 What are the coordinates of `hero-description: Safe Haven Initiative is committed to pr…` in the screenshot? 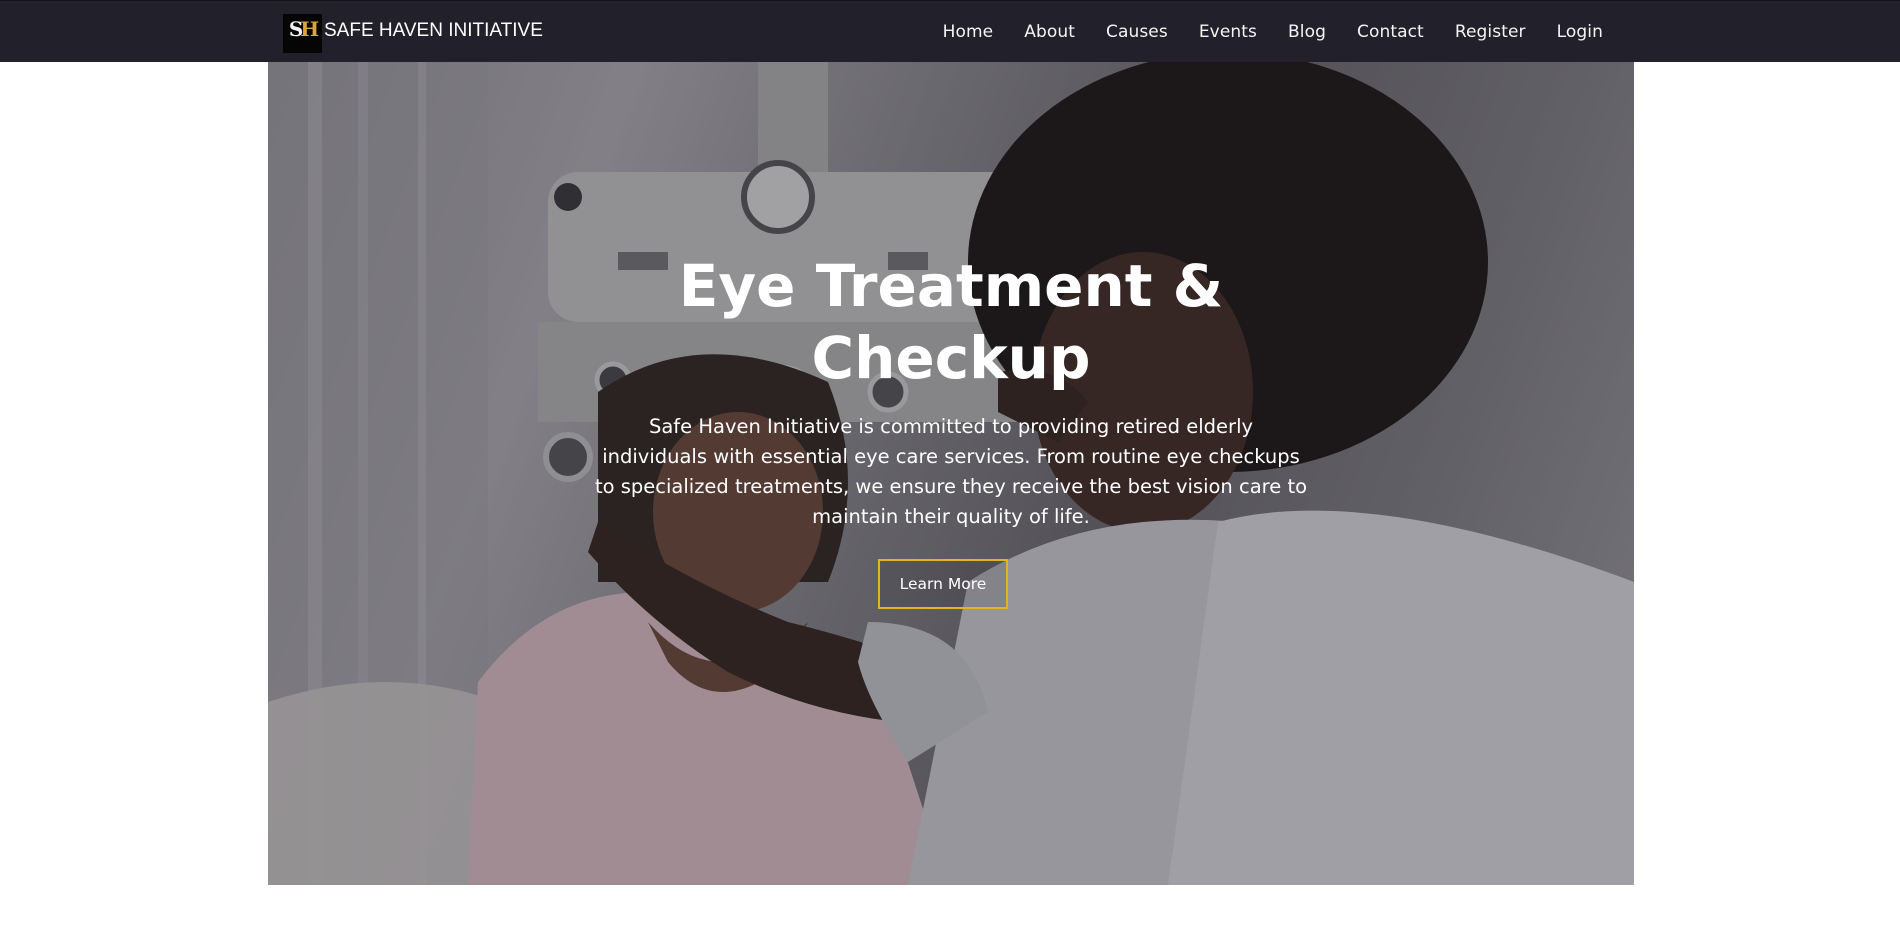 It's located at (951, 471).